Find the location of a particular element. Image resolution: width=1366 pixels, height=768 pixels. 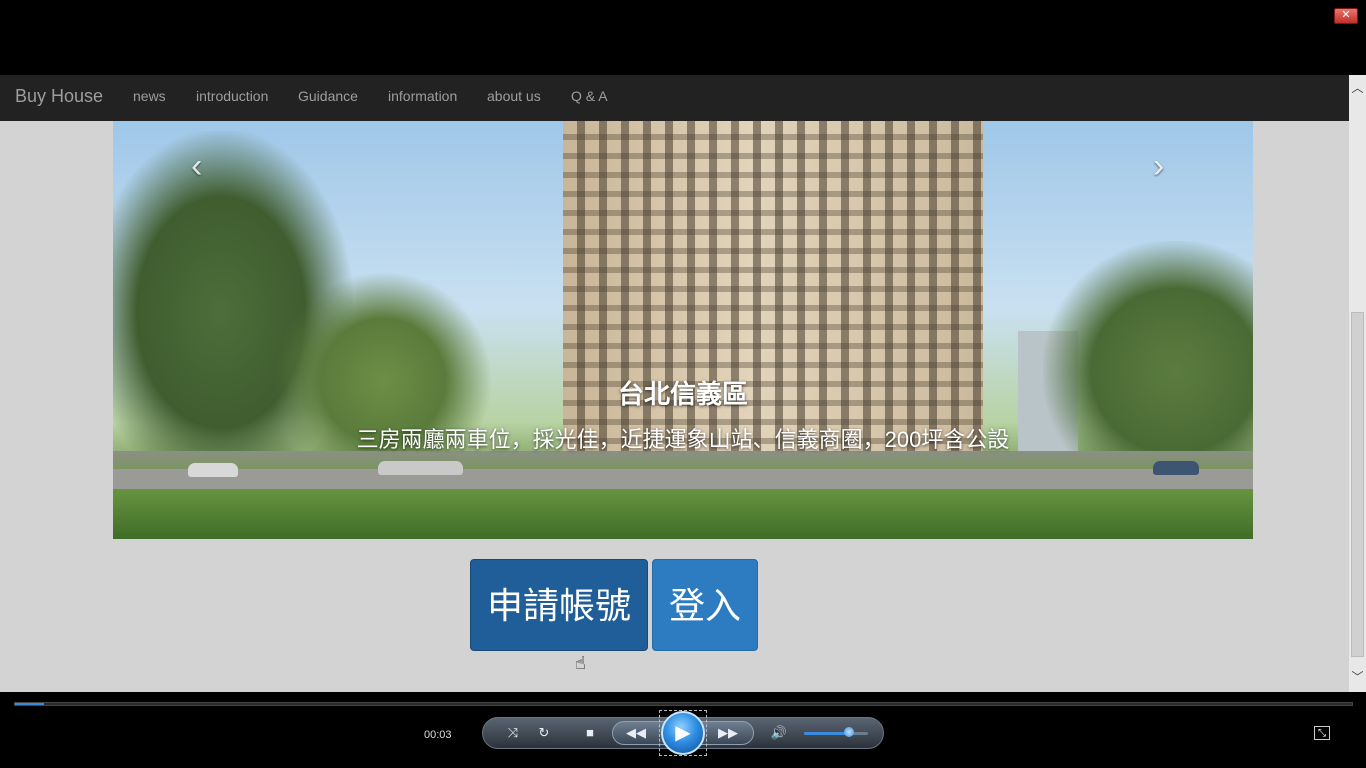

play-button: ▶ is located at coordinates (683, 733).